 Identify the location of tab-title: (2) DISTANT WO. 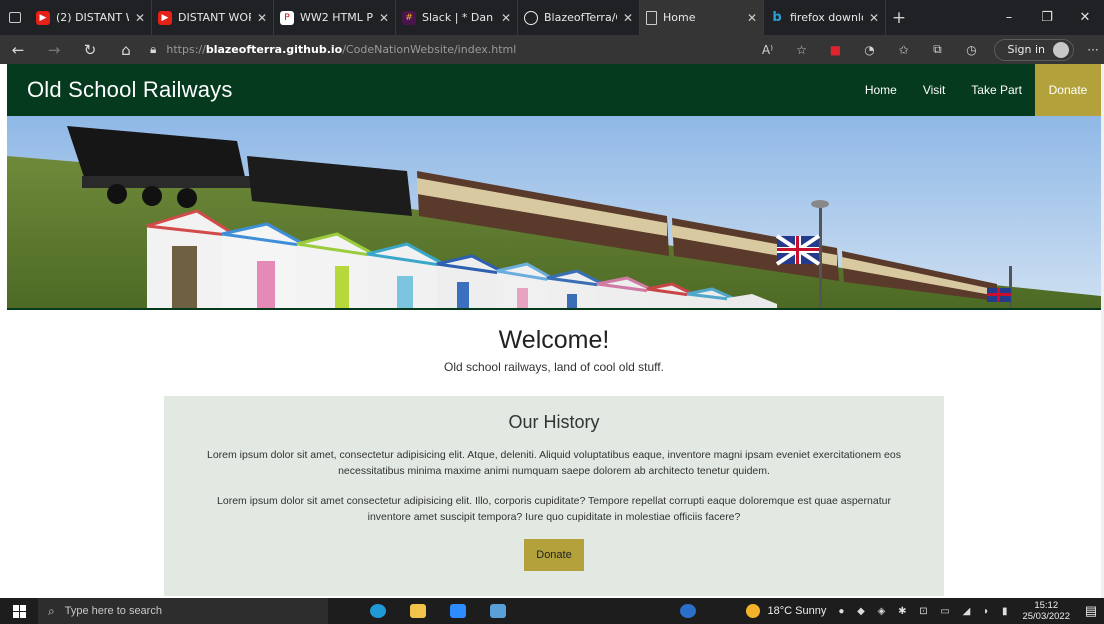
(92, 17).